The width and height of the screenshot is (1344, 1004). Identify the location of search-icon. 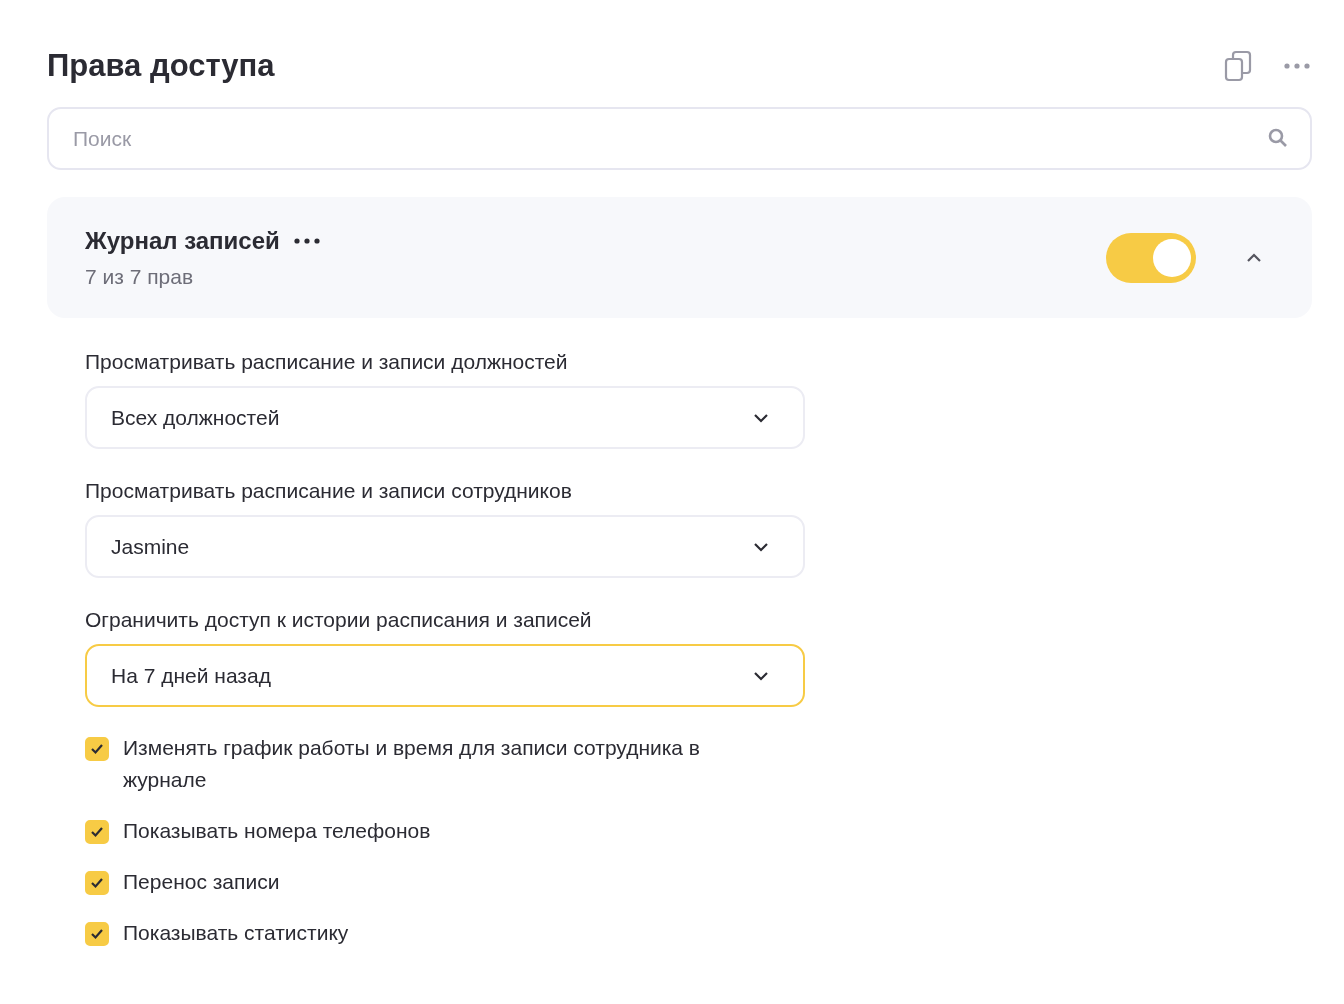
(1278, 138).